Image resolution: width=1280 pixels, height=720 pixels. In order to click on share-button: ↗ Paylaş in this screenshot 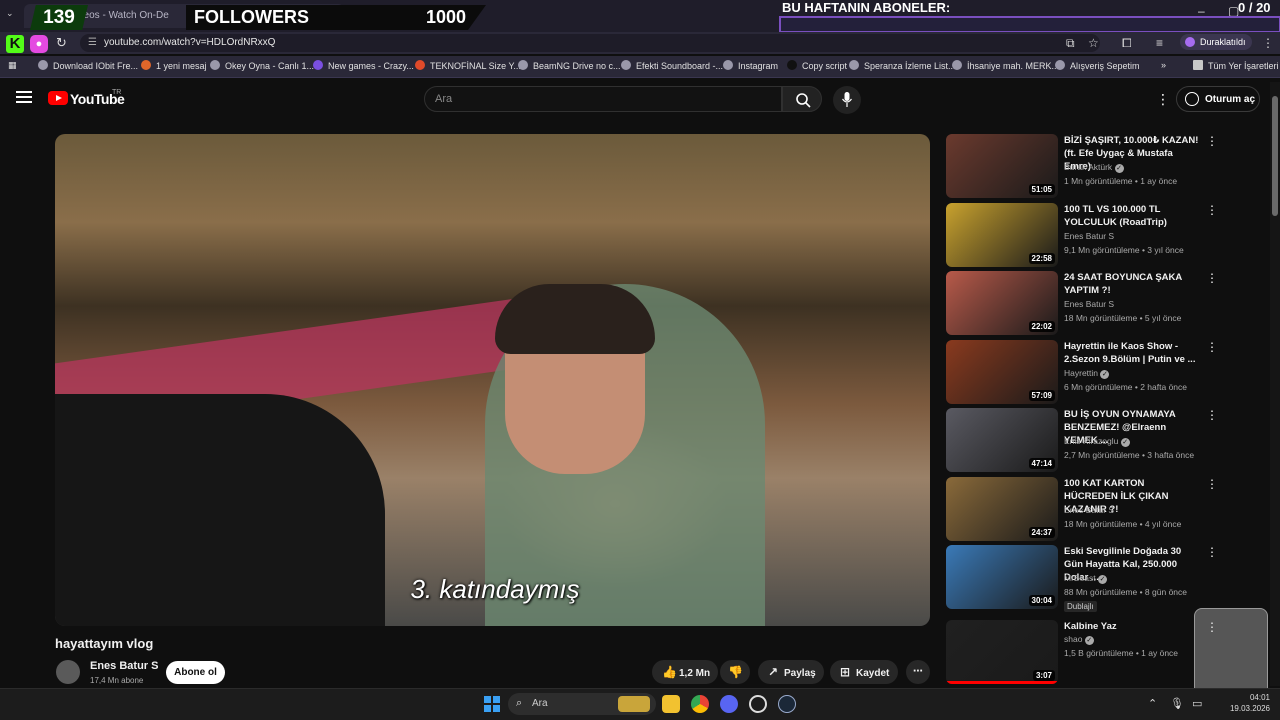, I will do `click(791, 672)`.